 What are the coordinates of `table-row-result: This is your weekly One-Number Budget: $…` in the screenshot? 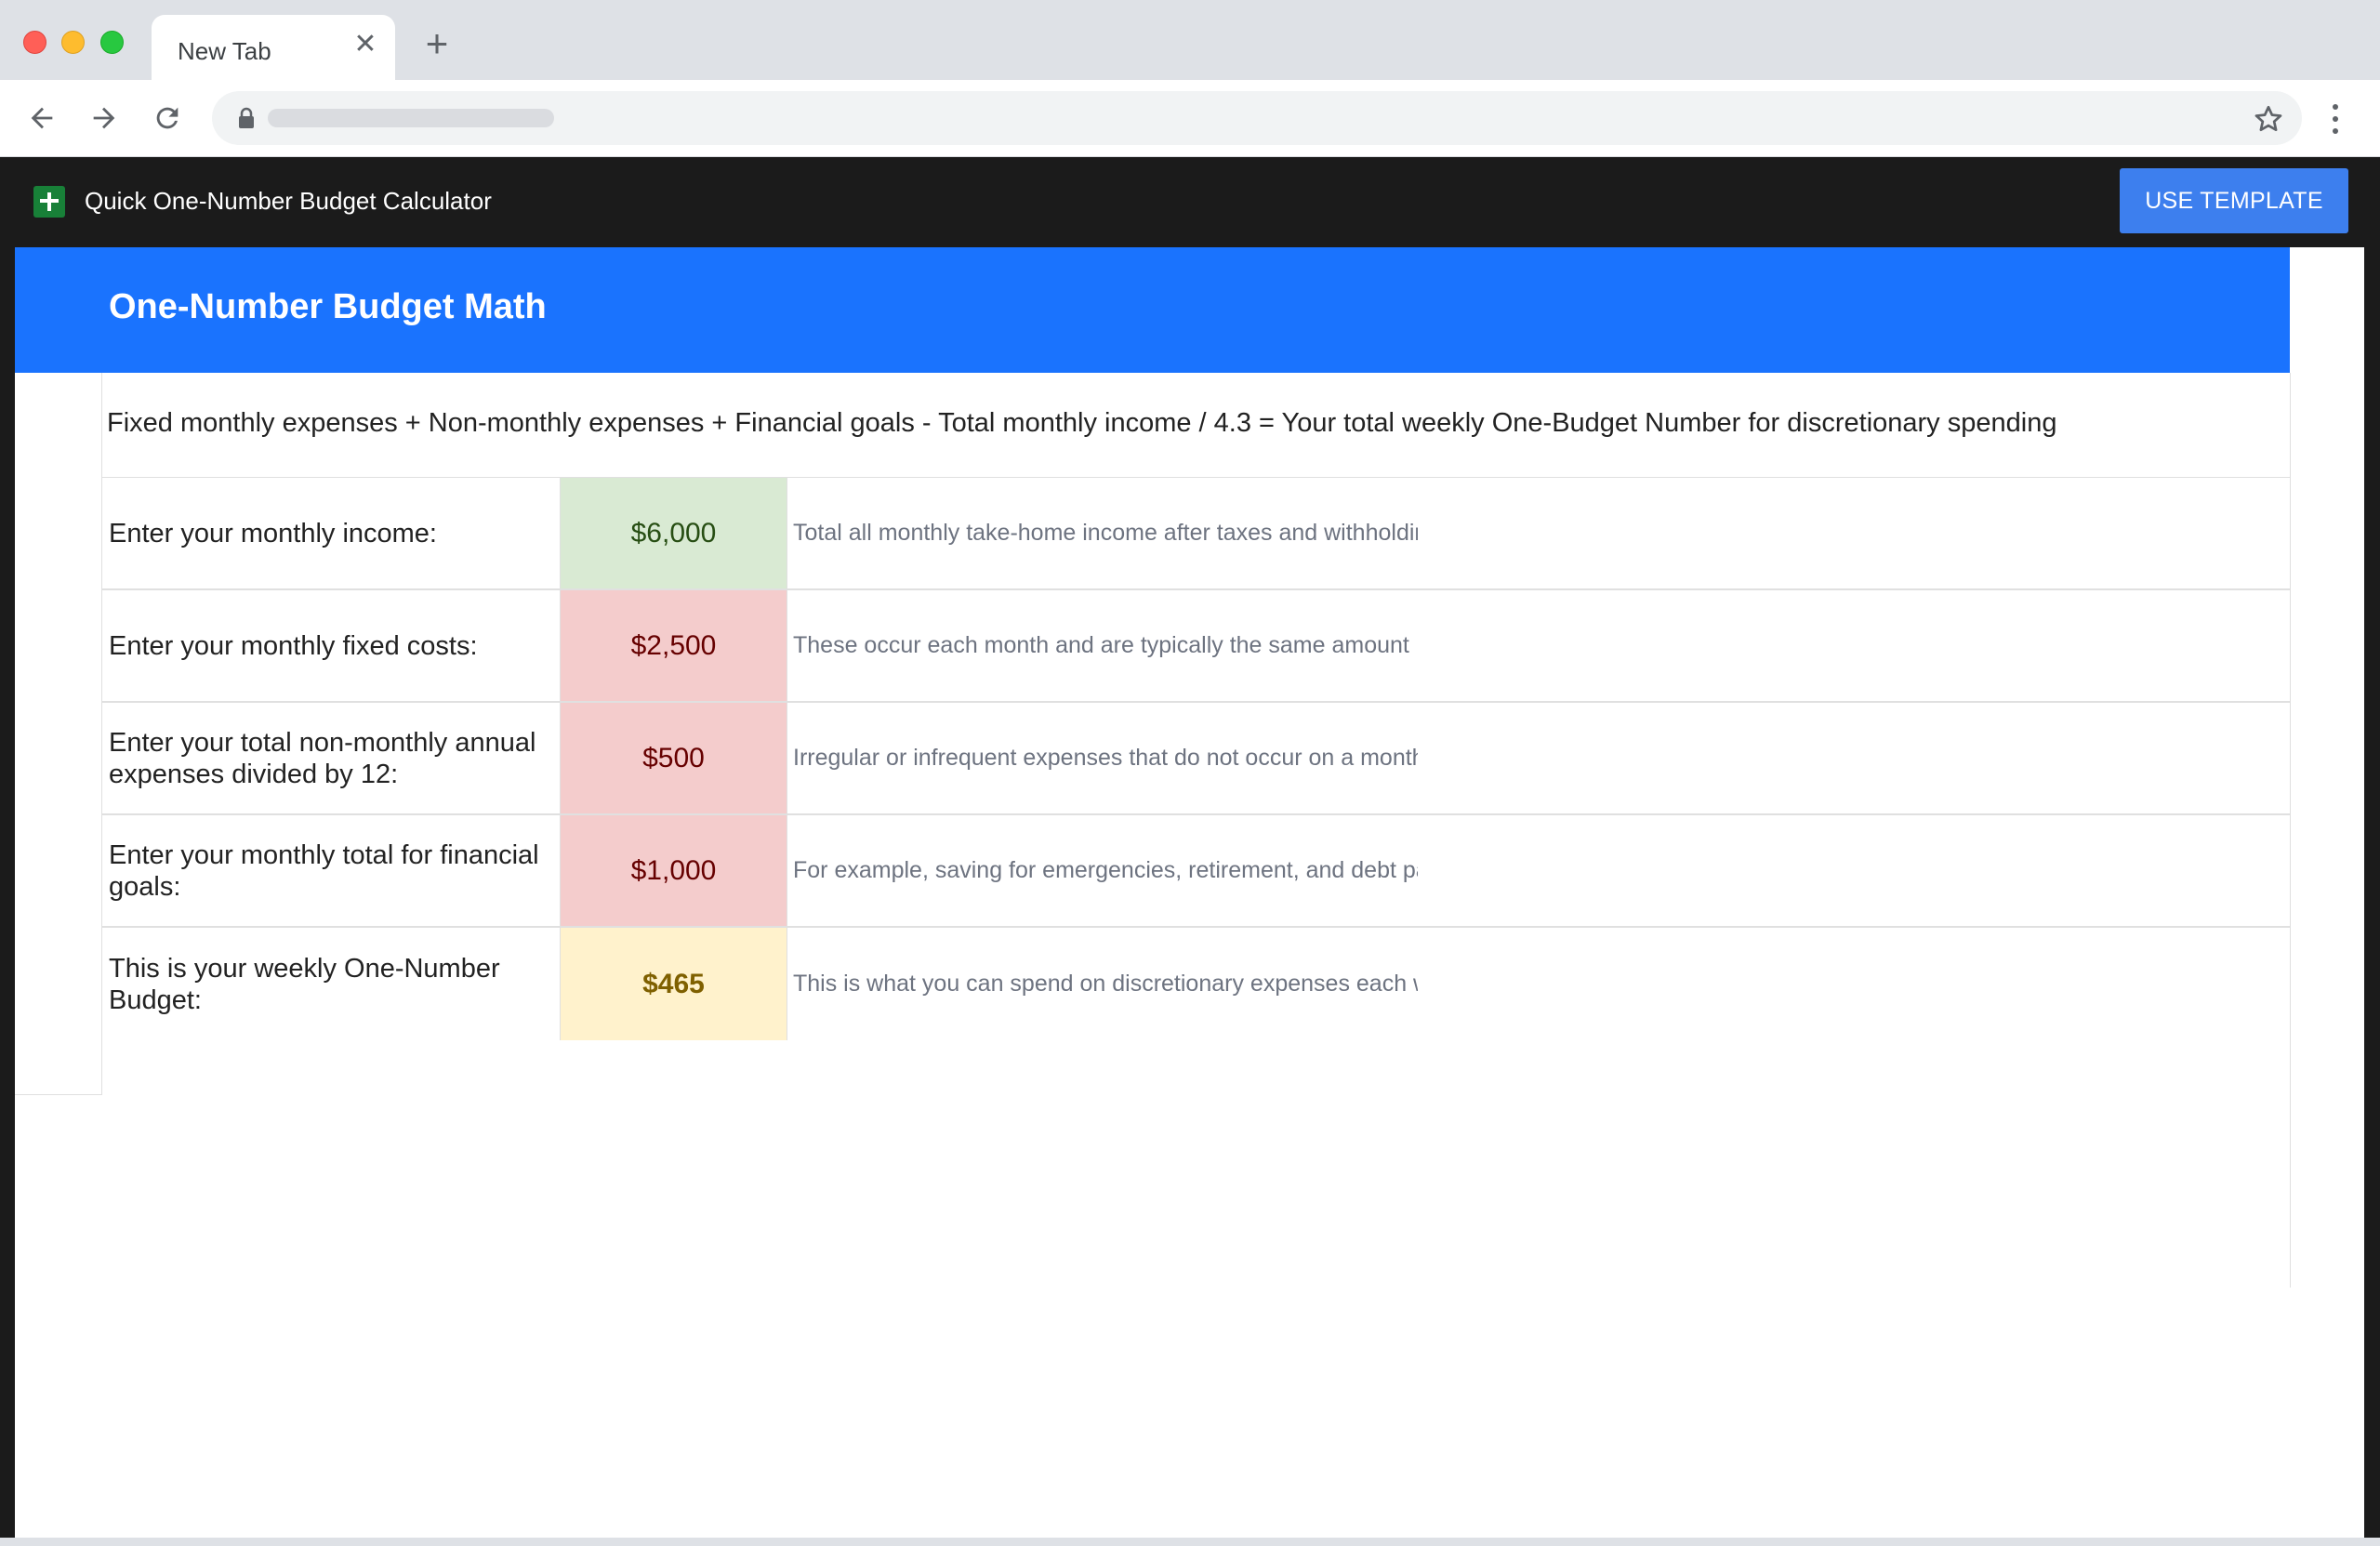 It's located at (1196, 984).